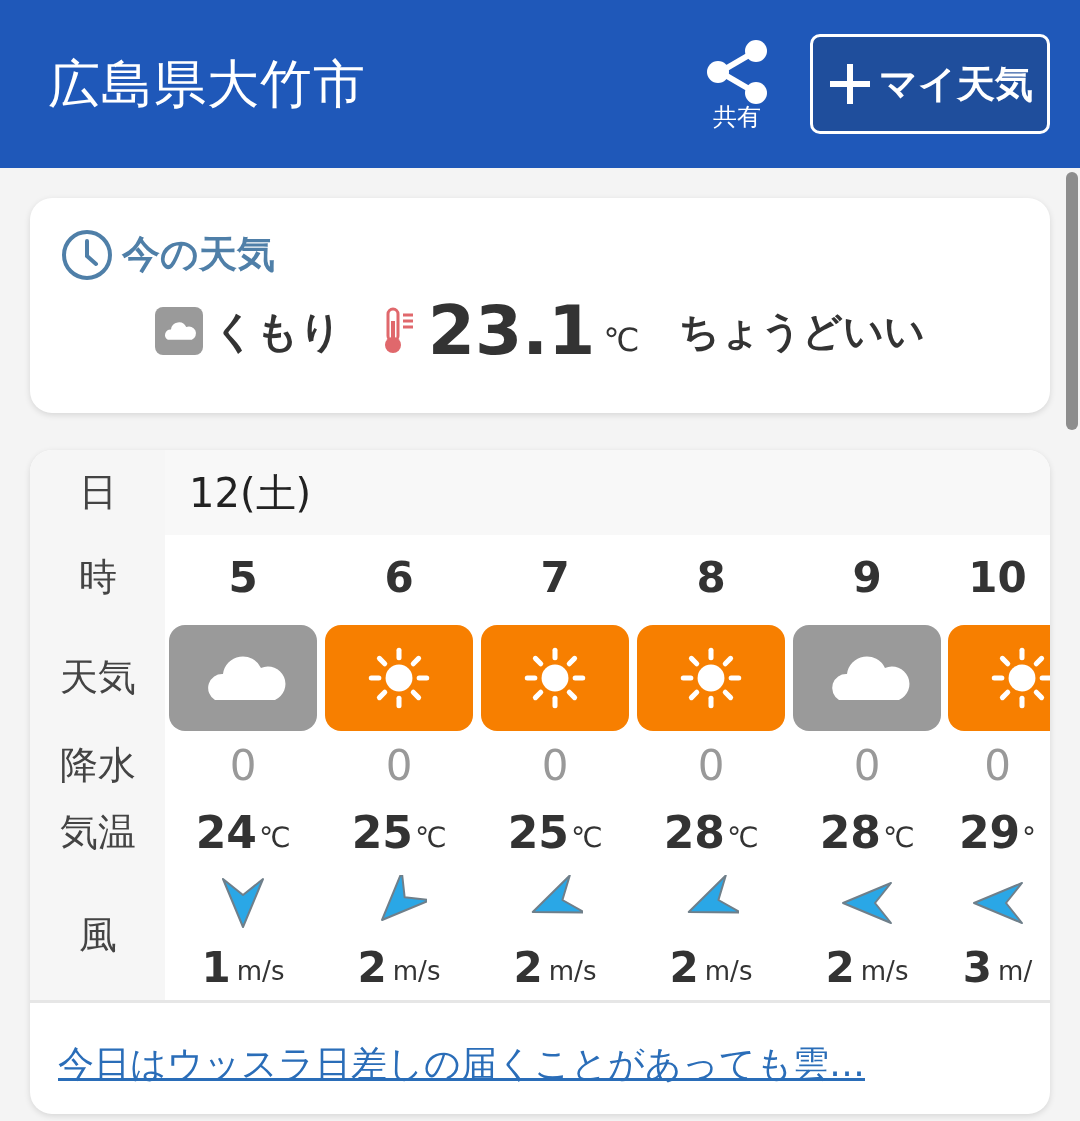  What do you see at coordinates (97, 577) in the screenshot?
I see `row-label: 時` at bounding box center [97, 577].